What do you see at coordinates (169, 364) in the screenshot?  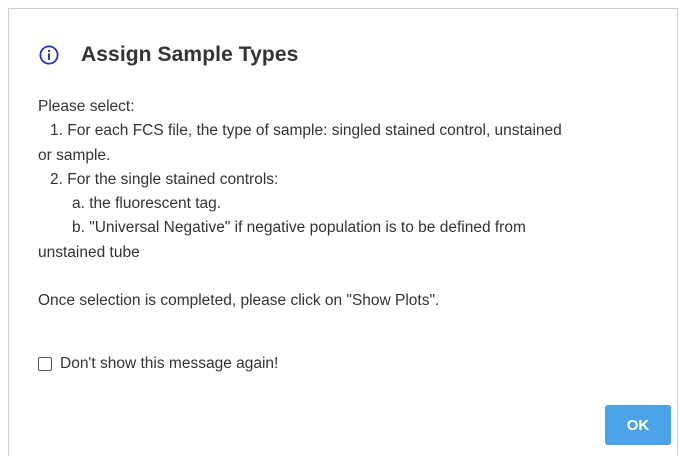 I see `dont-show-again-label: Don't show this message again!` at bounding box center [169, 364].